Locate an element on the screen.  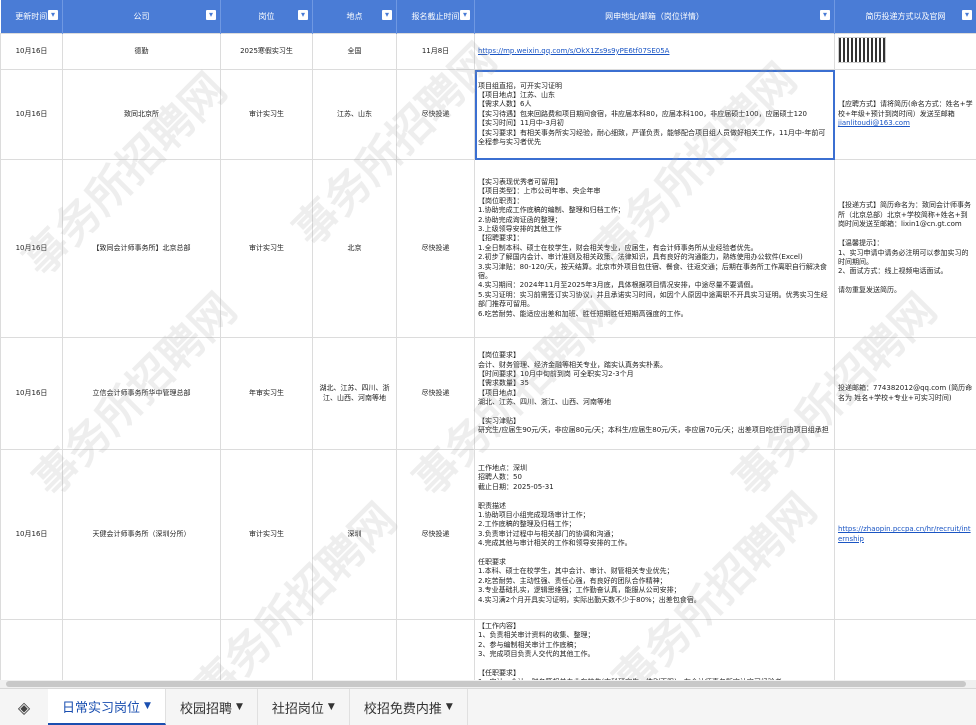
tab-daily-internship: 日常实习岗位▼ is located at coordinates (107, 707).